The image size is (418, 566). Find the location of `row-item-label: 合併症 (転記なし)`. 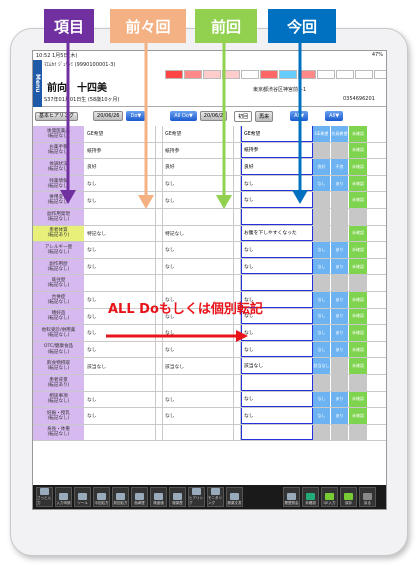

row-item-label: 合併症 (転記なし) is located at coordinates (59, 299).